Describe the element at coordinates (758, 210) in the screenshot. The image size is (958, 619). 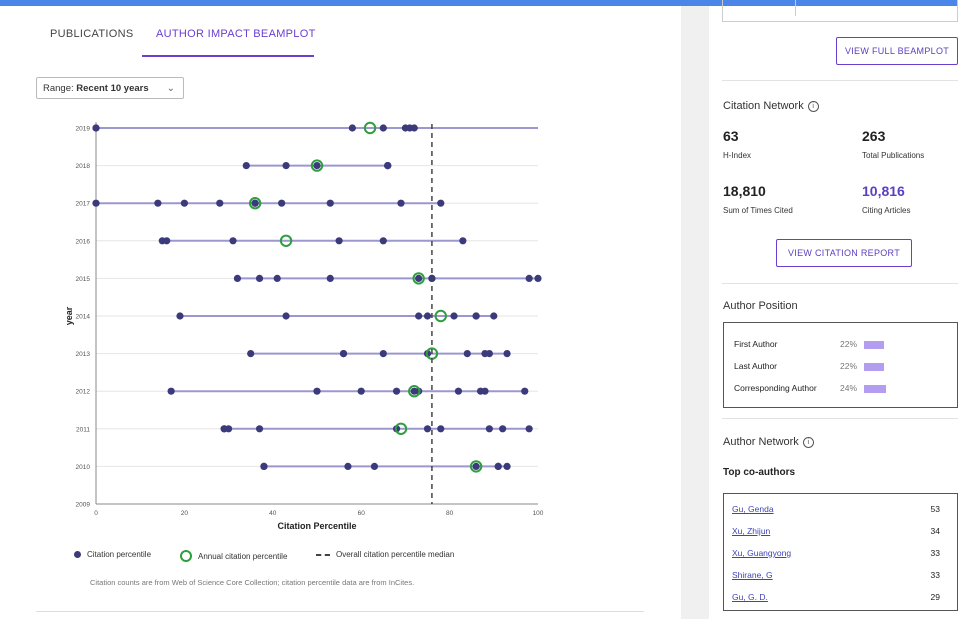
I see `times-cited-label: Sum of Times Cited` at that location.